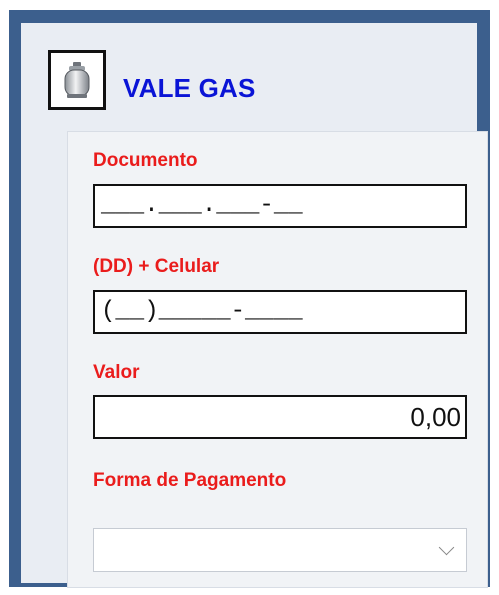 The height and width of the screenshot is (595, 499). What do you see at coordinates (280, 417) in the screenshot?
I see `valor-field: 0,00` at bounding box center [280, 417].